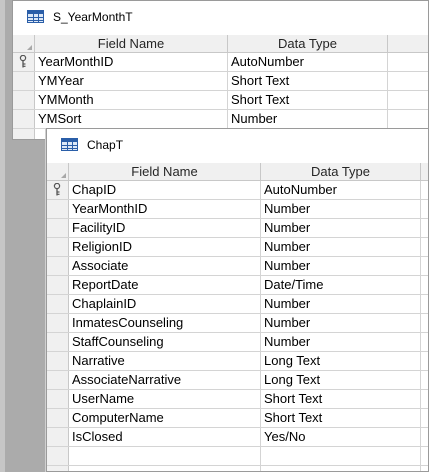 The height and width of the screenshot is (472, 429). What do you see at coordinates (165, 437) in the screenshot?
I see `field-name-cell: IsClosed` at bounding box center [165, 437].